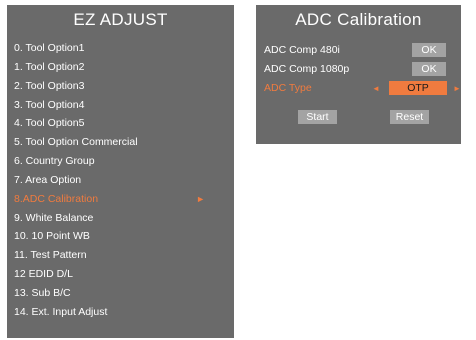 The height and width of the screenshot is (340, 476). Describe the element at coordinates (120, 105) in the screenshot. I see `menu-item-tool-option4: 3. Tool Option4` at that location.